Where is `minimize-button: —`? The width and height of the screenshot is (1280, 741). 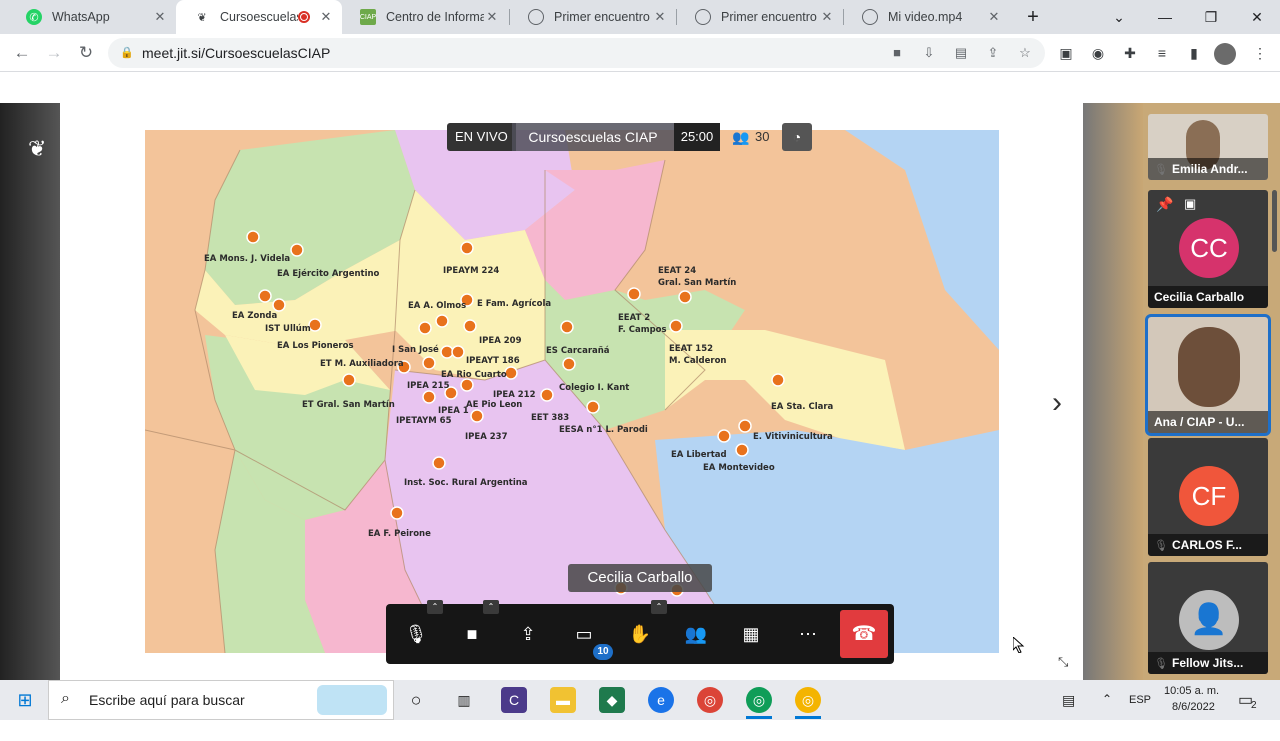 minimize-button: — is located at coordinates (1165, 17).